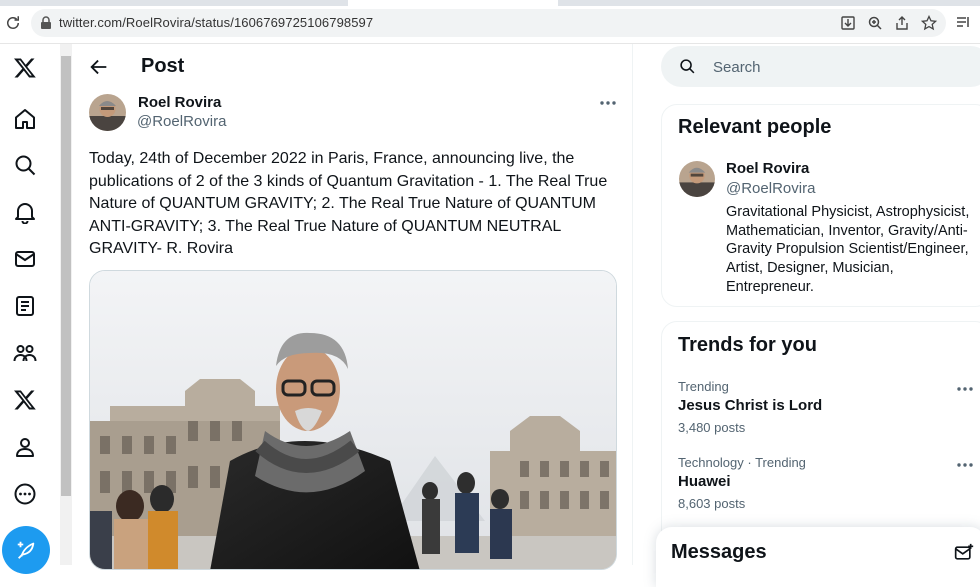 This screenshot has width=980, height=587. I want to click on active-tab, so click(453, 3).